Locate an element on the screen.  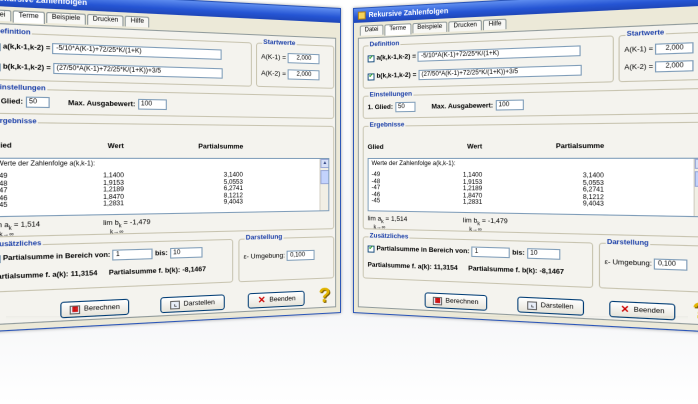
calculator-icon: ▦ is located at coordinates (75, 309).